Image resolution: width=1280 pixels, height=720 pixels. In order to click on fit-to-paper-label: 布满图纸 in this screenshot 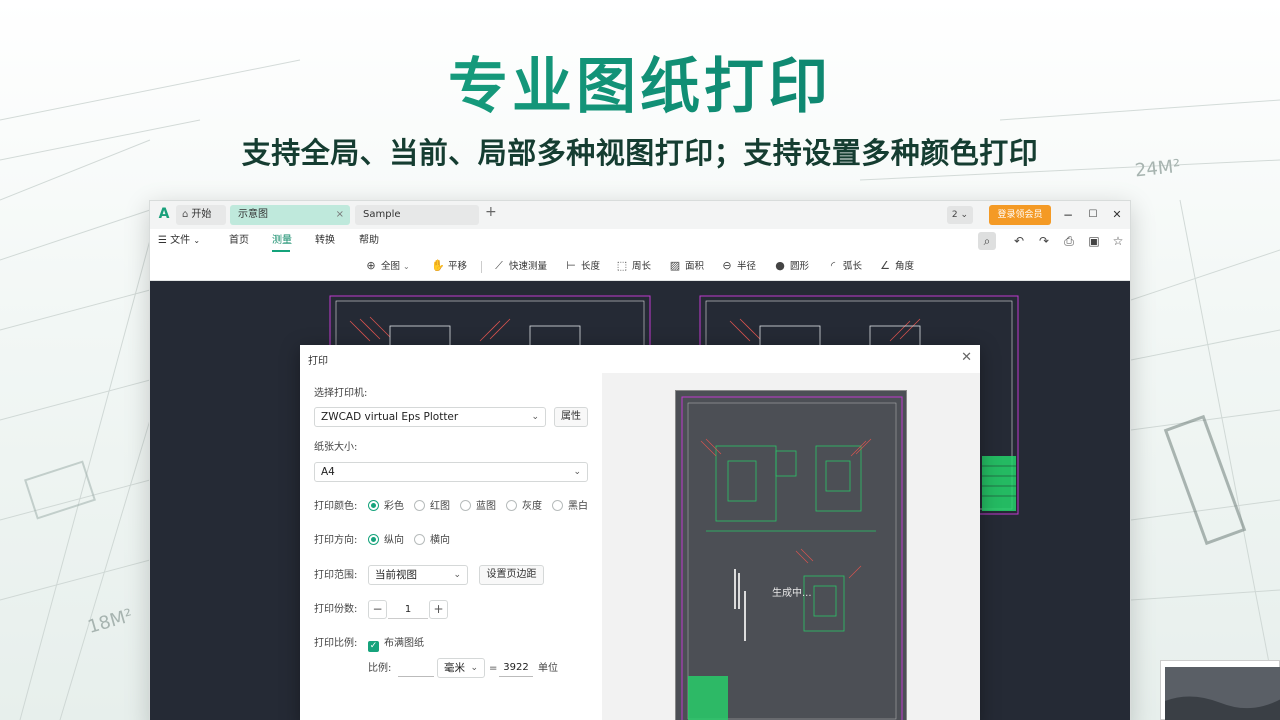, I will do `click(404, 643)`.